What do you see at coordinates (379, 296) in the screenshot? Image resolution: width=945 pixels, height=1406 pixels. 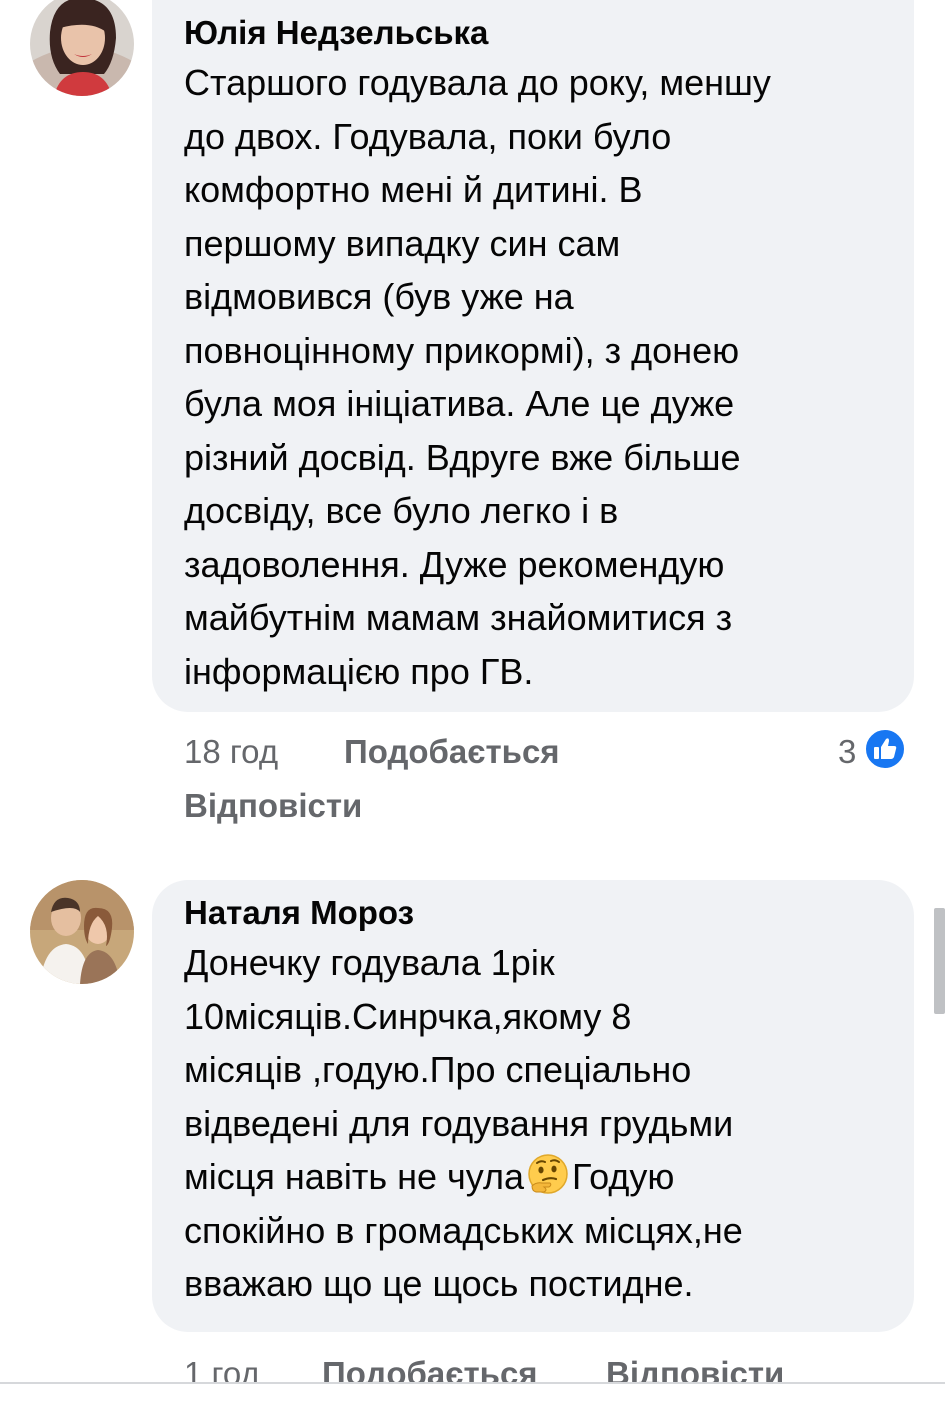 I see `comment-line: відмовився (був уже на` at bounding box center [379, 296].